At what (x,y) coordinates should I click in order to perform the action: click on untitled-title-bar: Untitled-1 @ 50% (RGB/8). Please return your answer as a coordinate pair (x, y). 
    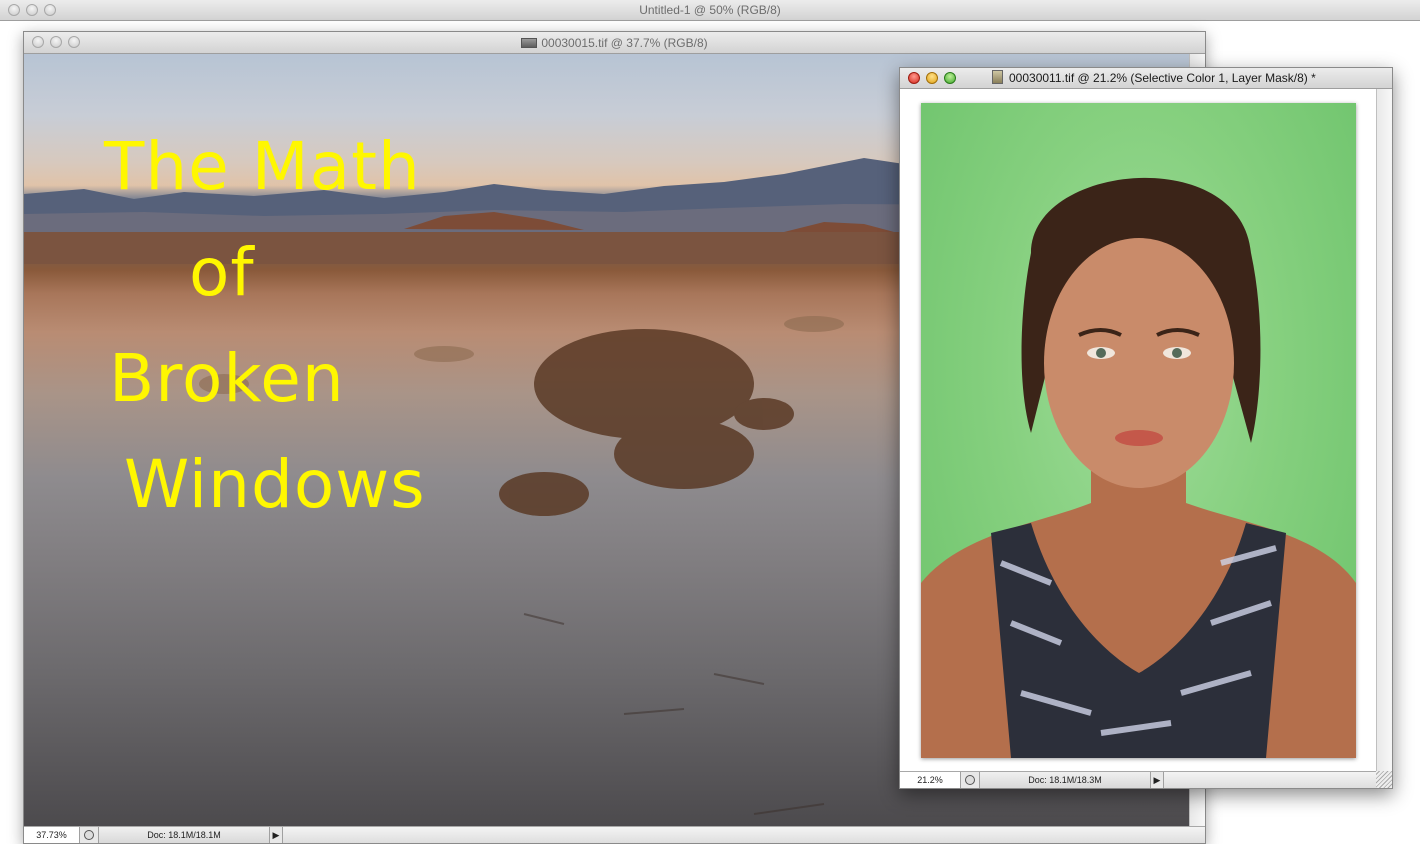
    Looking at the image, I should click on (710, 10).